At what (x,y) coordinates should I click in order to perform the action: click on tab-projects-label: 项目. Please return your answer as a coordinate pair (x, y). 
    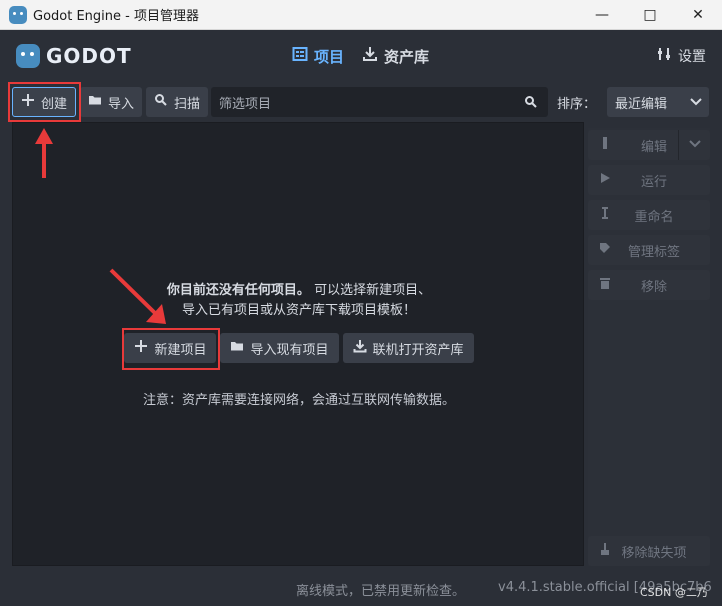
    Looking at the image, I should click on (329, 56).